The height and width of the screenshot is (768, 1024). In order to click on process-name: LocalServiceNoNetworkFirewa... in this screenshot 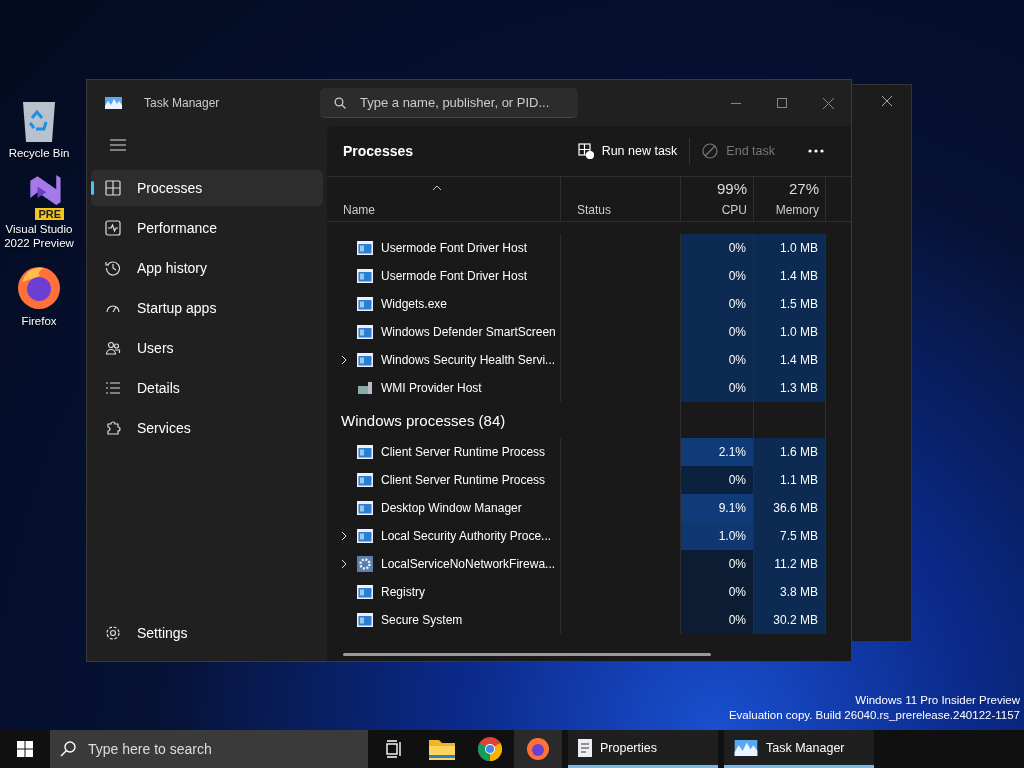, I will do `click(444, 564)`.